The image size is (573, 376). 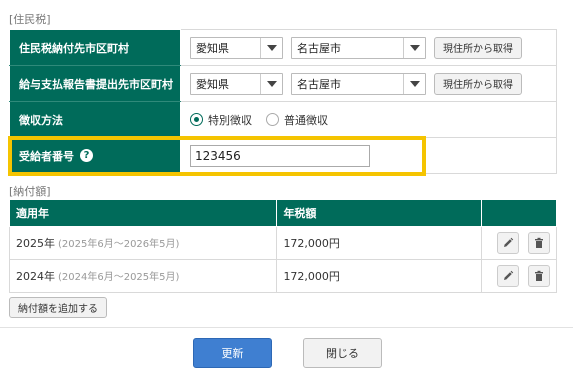 I want to click on divider, so click(x=286, y=327).